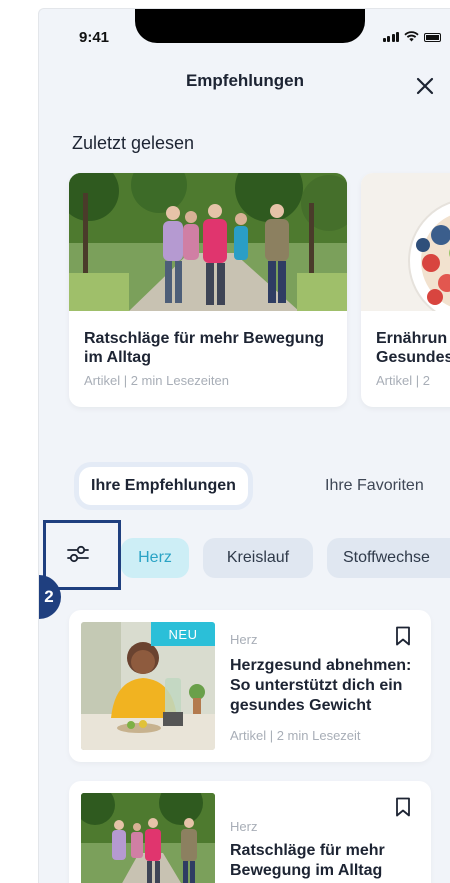 This screenshot has width=450, height=883. What do you see at coordinates (307, 860) in the screenshot?
I see `recommendation-title: Ratschläge für mehr Bewegung im Alltag` at bounding box center [307, 860].